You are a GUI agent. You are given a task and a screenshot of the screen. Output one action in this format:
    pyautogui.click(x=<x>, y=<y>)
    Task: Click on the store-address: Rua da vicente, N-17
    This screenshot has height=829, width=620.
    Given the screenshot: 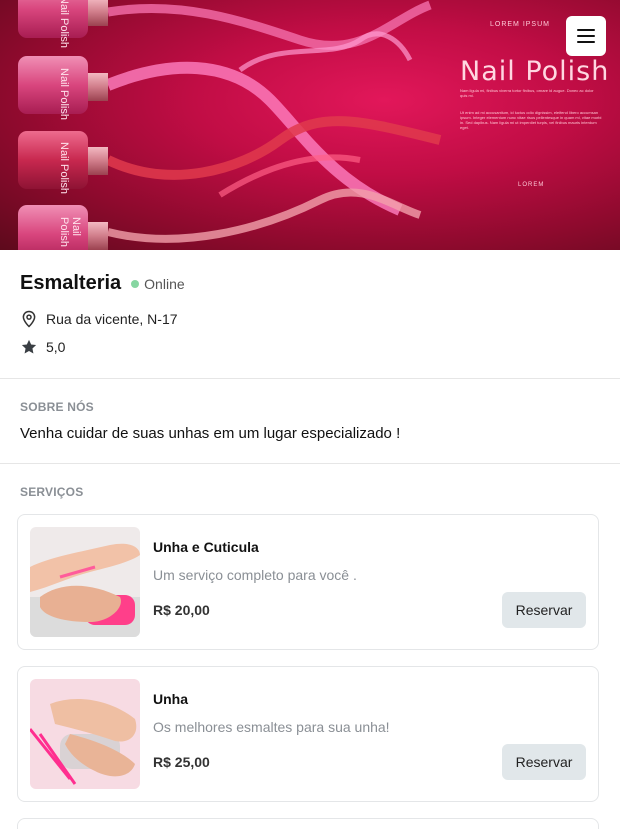 What is the action you would take?
    pyautogui.click(x=112, y=319)
    